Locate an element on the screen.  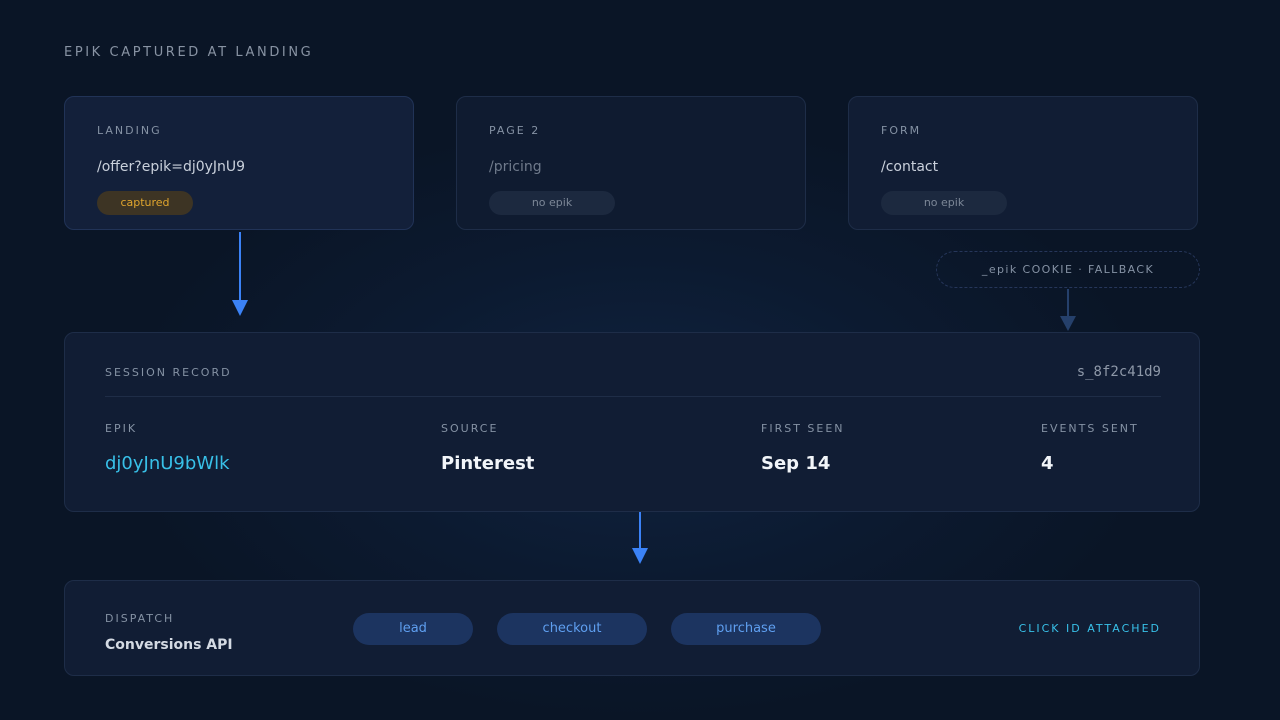
field-value-source: Pinterest is located at coordinates (488, 463).